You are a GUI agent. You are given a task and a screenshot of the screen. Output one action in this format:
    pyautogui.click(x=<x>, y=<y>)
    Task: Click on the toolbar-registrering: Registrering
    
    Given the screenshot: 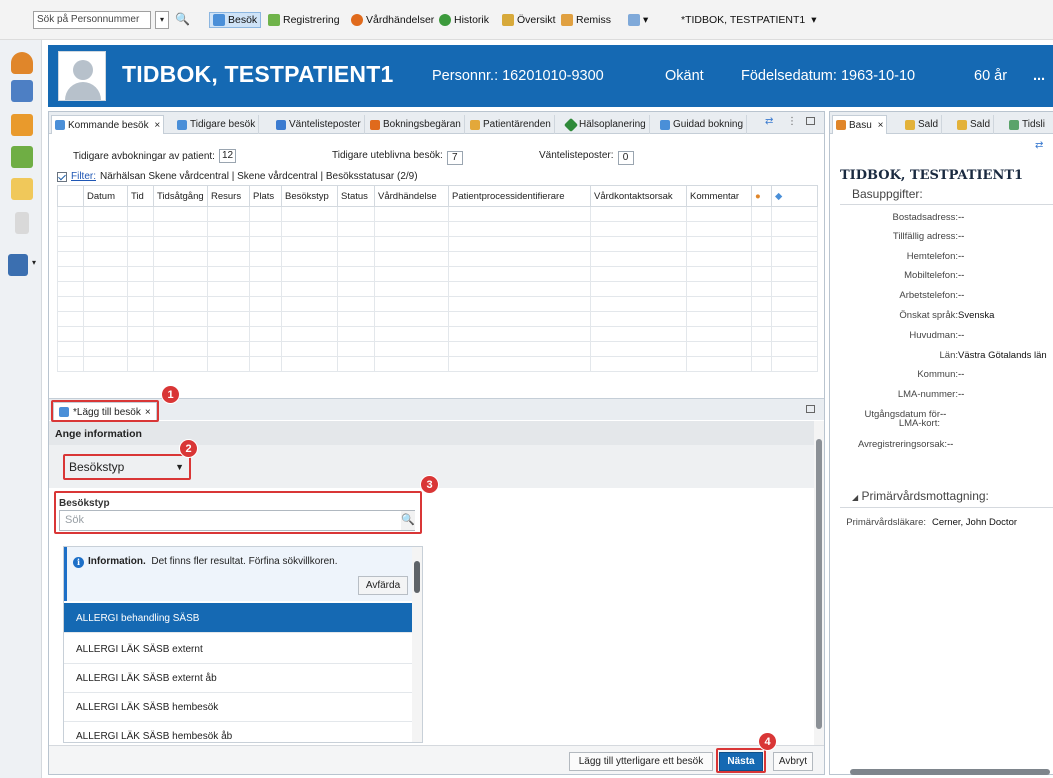 What is the action you would take?
    pyautogui.click(x=304, y=20)
    